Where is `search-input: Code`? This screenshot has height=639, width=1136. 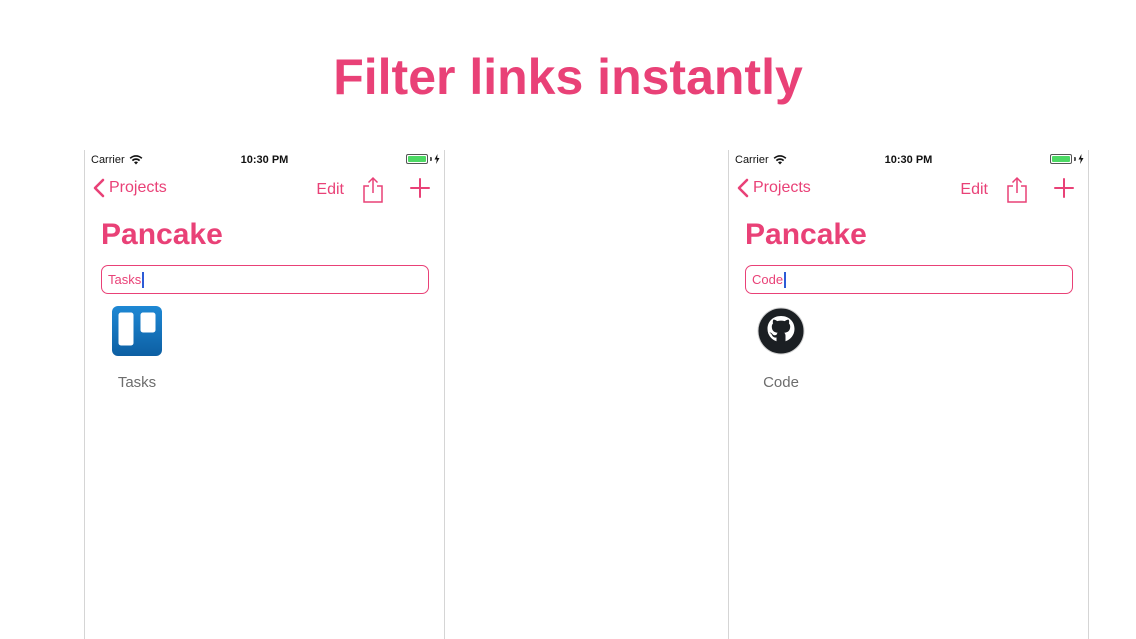
search-input: Code is located at coordinates (909, 279).